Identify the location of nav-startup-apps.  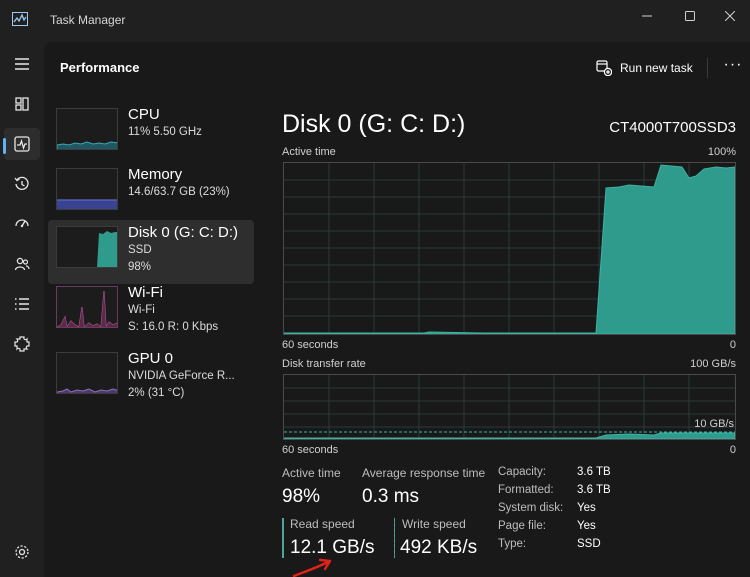
(22, 224).